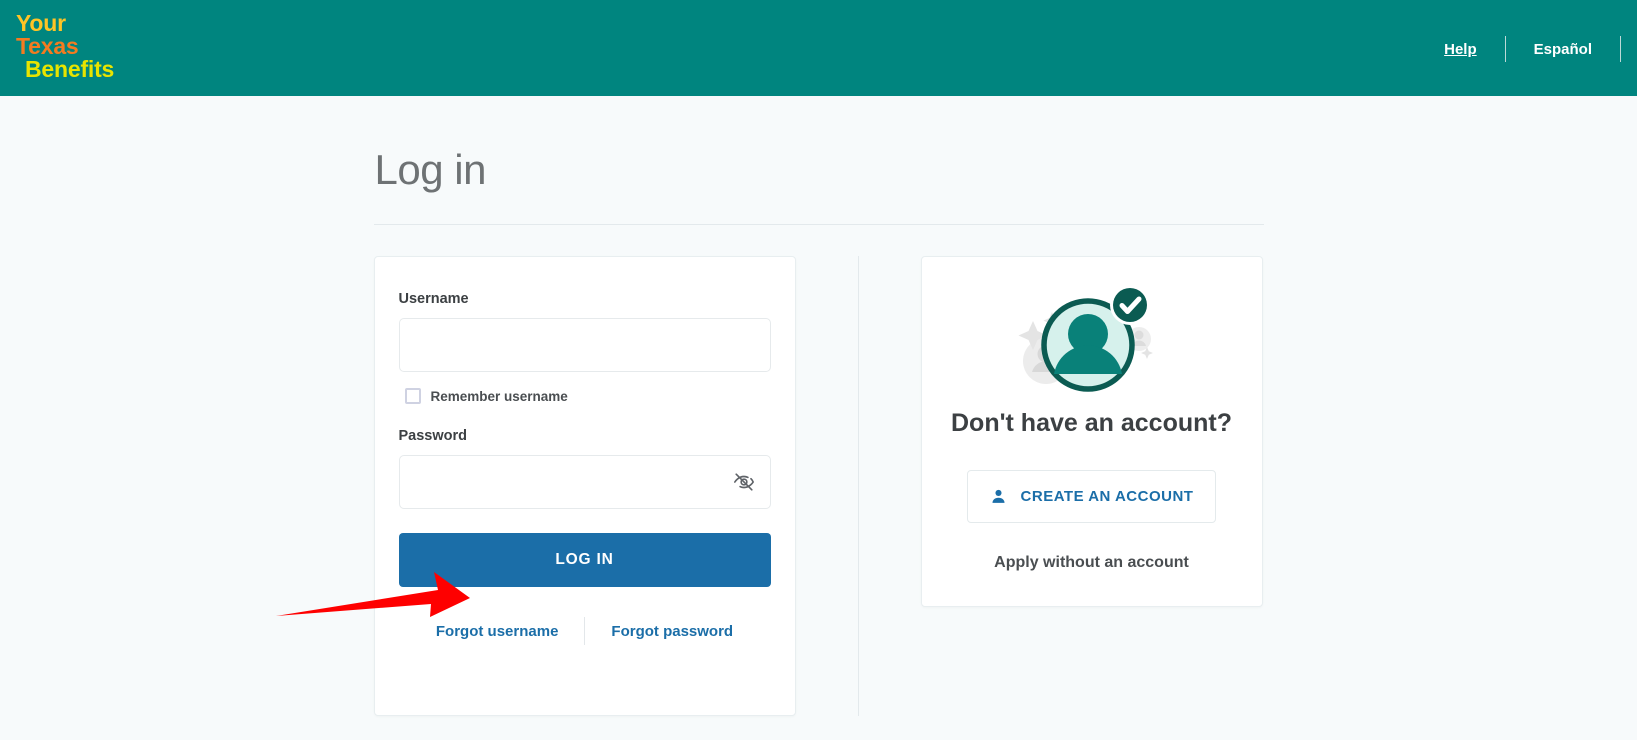 The width and height of the screenshot is (1637, 740). Describe the element at coordinates (1620, 49) in the screenshot. I see `nav-divider-end` at that location.